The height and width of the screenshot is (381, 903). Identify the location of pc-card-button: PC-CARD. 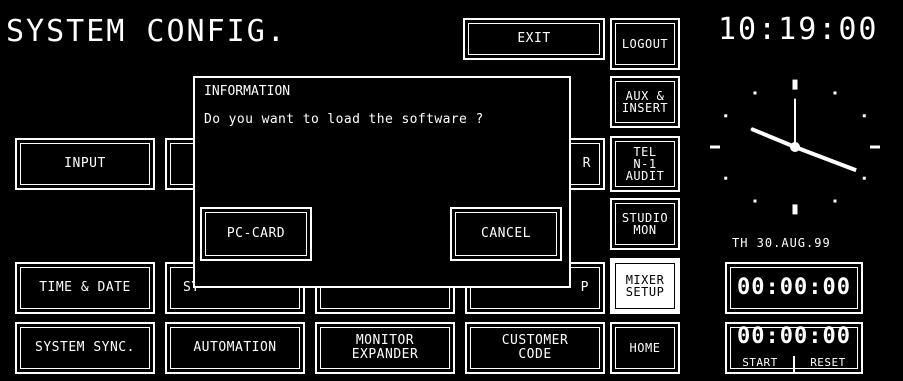
(256, 234).